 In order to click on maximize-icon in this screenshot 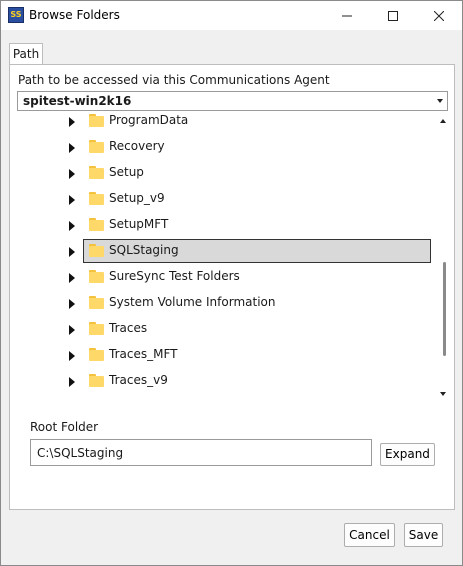, I will do `click(393, 15)`.